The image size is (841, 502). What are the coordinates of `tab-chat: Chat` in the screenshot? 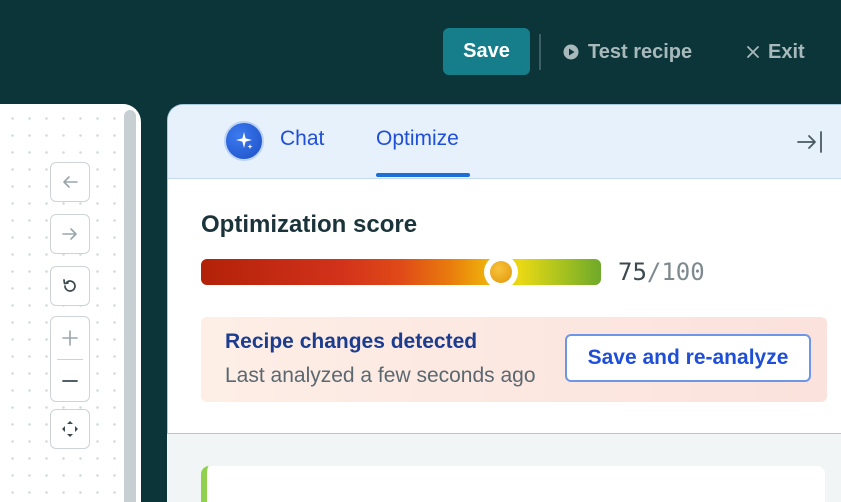 It's located at (302, 139).